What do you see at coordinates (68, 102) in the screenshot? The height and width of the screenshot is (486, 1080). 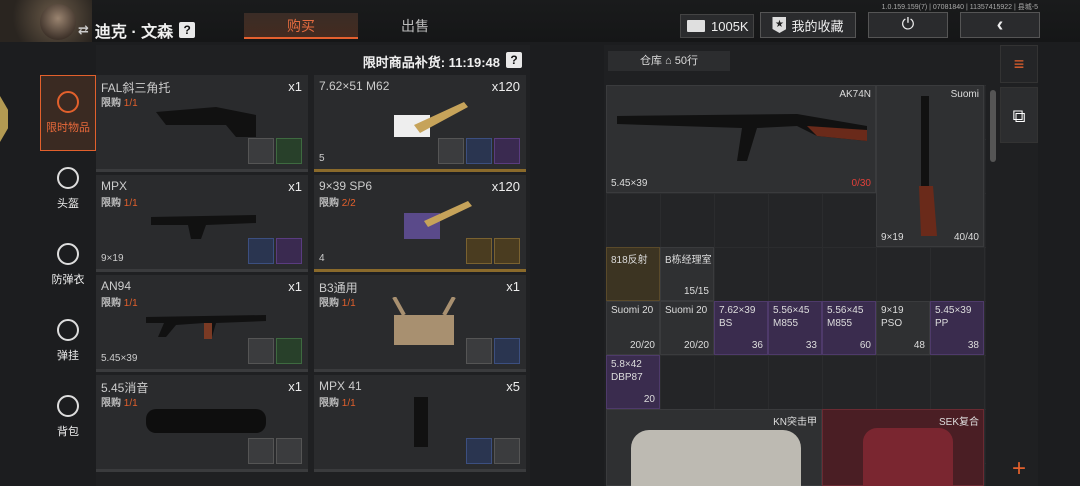 I see `clock-icon` at bounding box center [68, 102].